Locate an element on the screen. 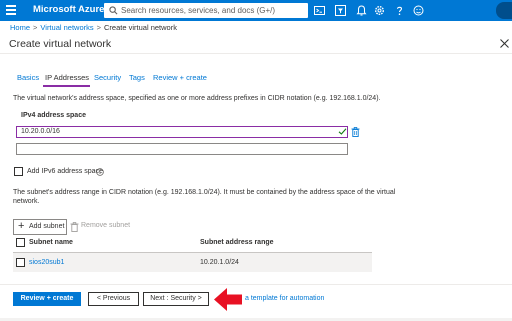 This screenshot has width=512, height=321. subnet-range-cell: 10.20.1.0/24 is located at coordinates (219, 262).